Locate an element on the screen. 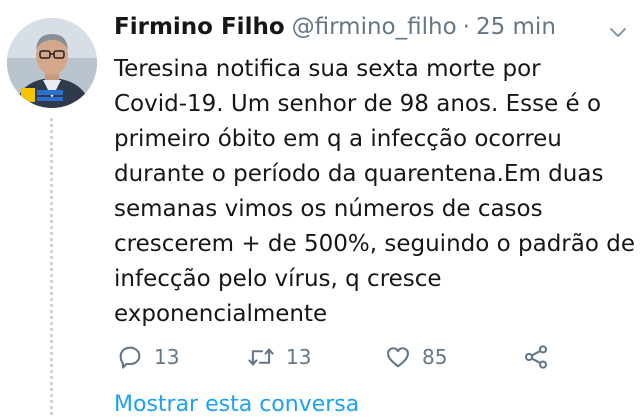 This screenshot has height=417, width=640. tweet-text-line: durante o período da quarentena.Em duas is located at coordinates (359, 174).